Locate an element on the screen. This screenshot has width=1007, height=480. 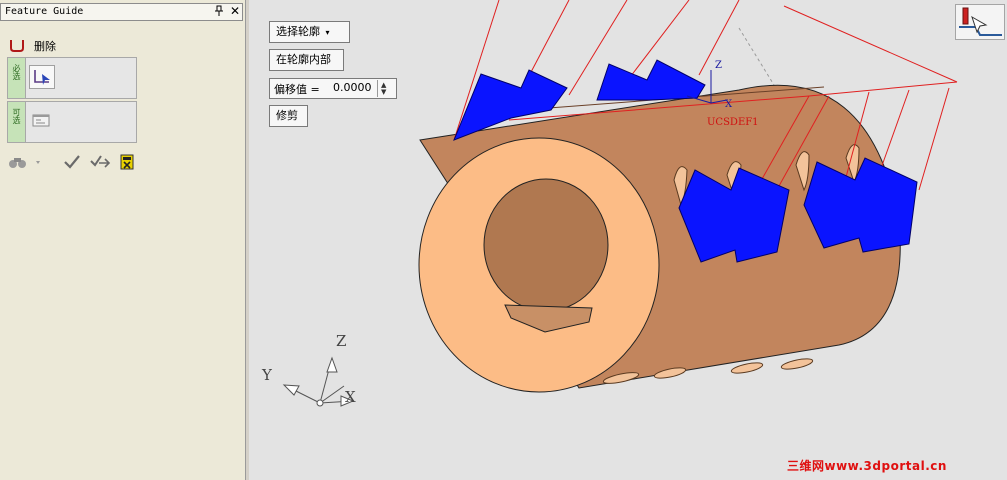
ucs-label: UCSDEF1 is located at coordinates (733, 122).